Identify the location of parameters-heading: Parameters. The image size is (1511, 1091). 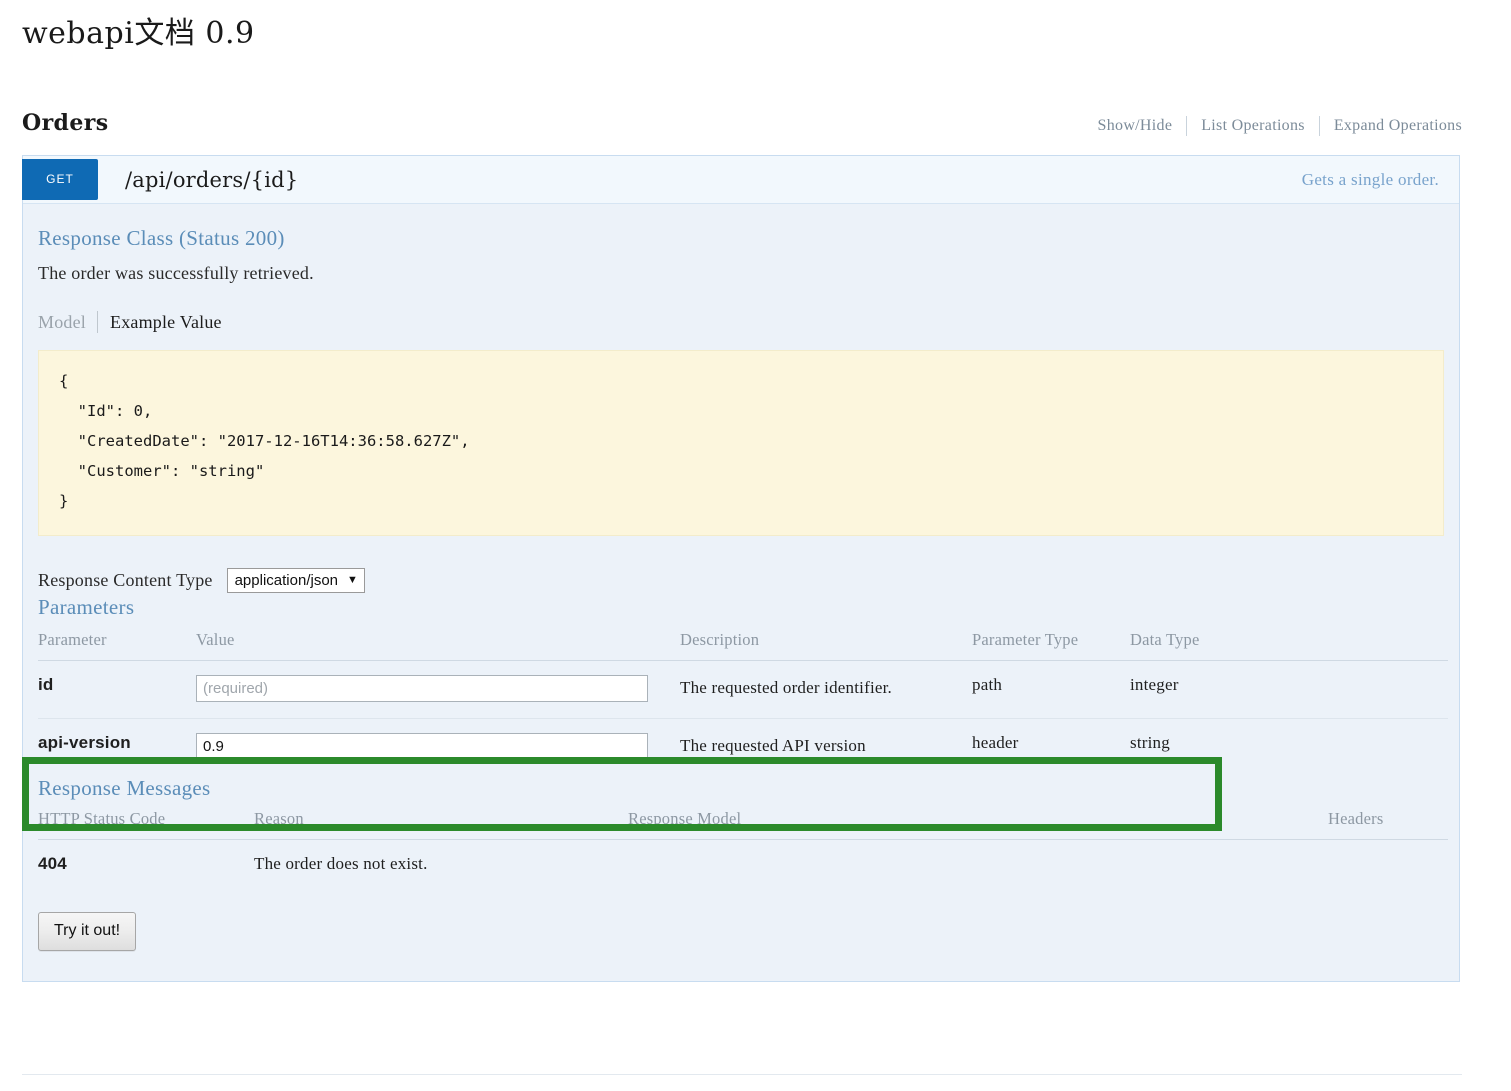
(86, 606).